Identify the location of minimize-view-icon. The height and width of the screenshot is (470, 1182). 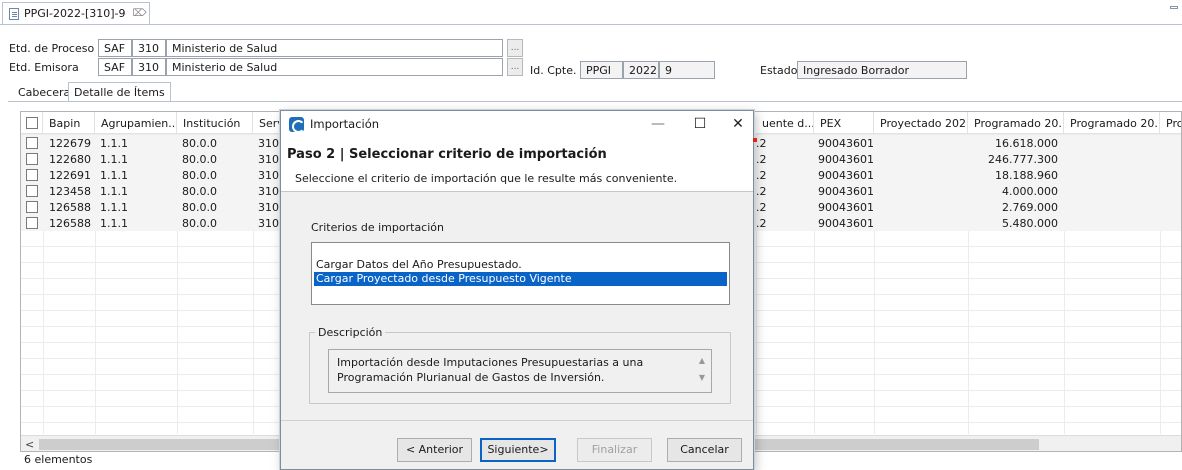
(1174, 7).